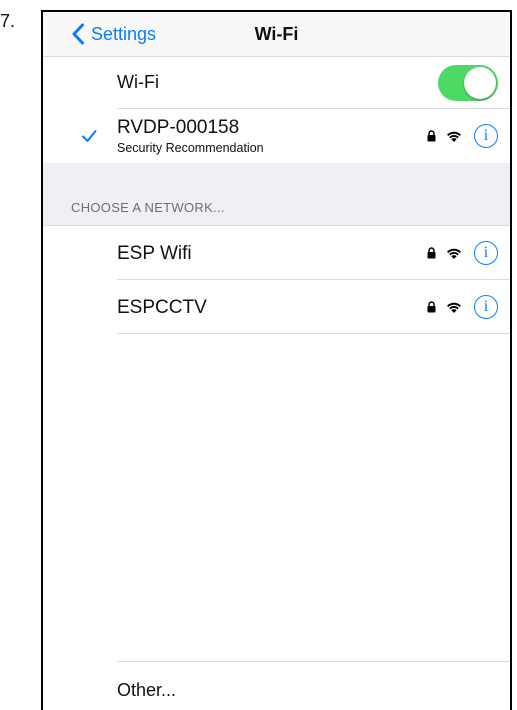 The image size is (517, 710). I want to click on wifi-toggle-label: Wi-Fi, so click(138, 82).